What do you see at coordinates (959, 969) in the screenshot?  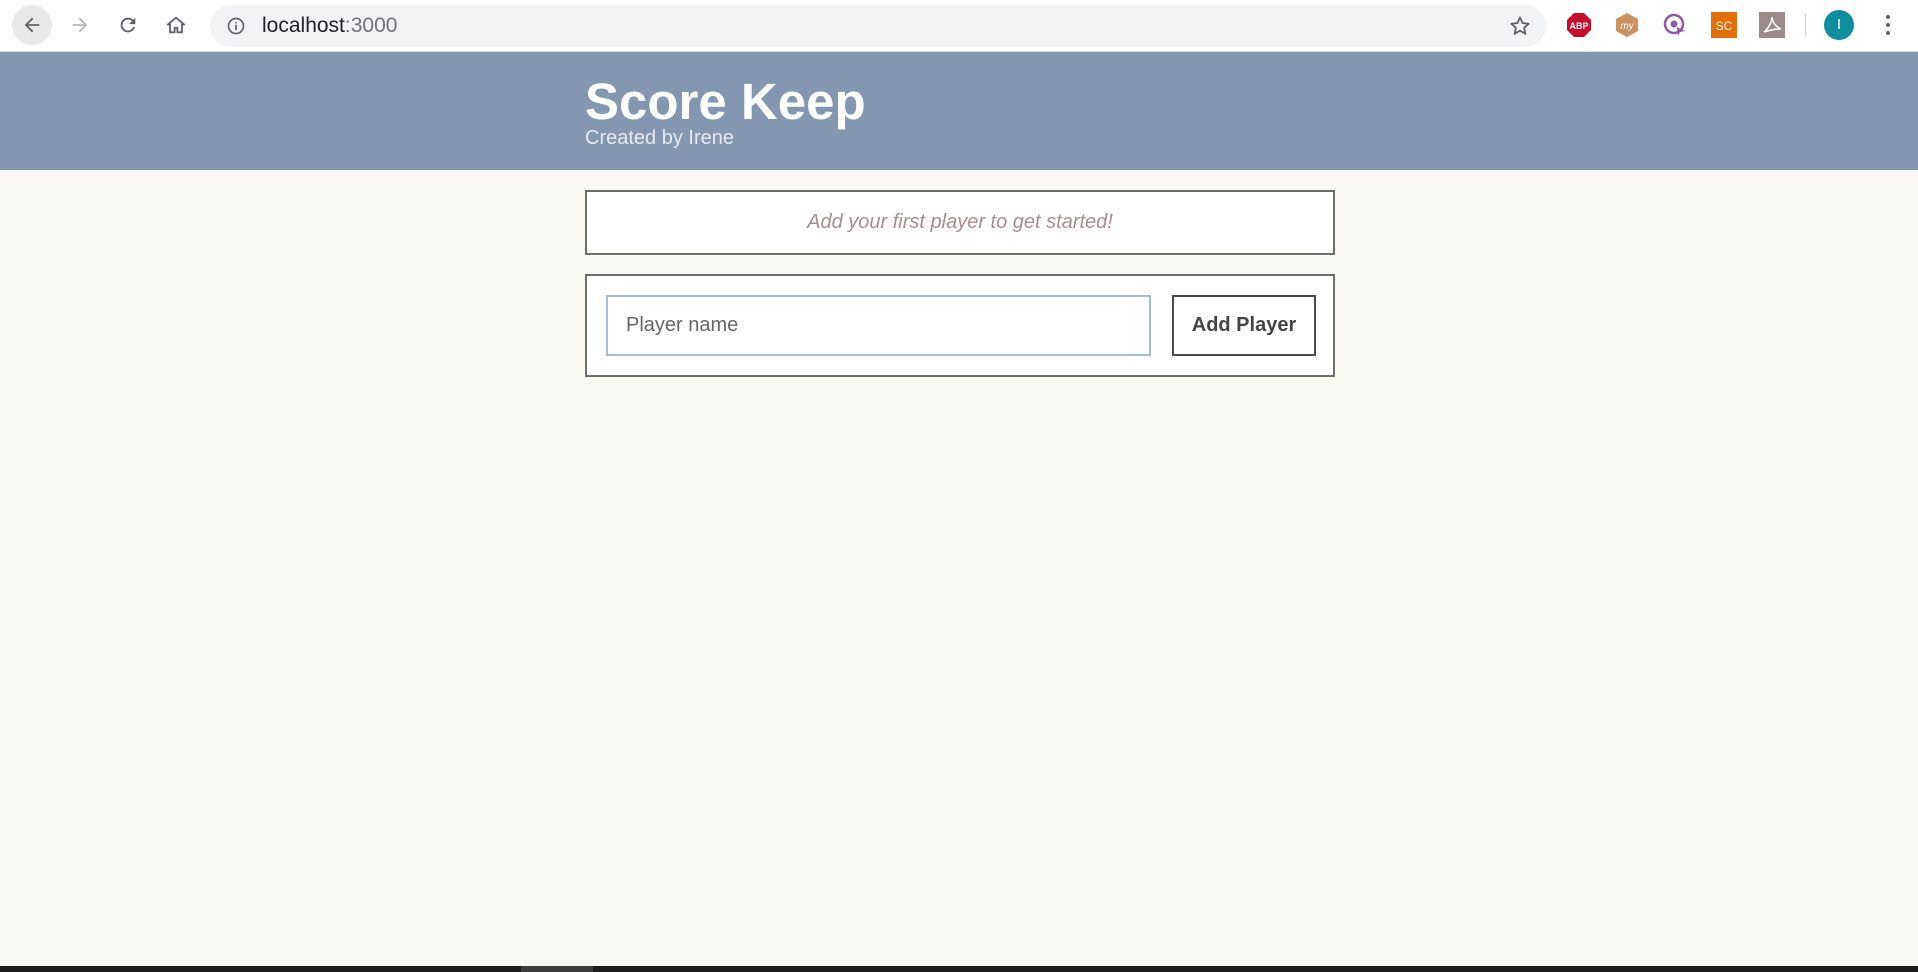 I see `horizontal-scrollbar` at bounding box center [959, 969].